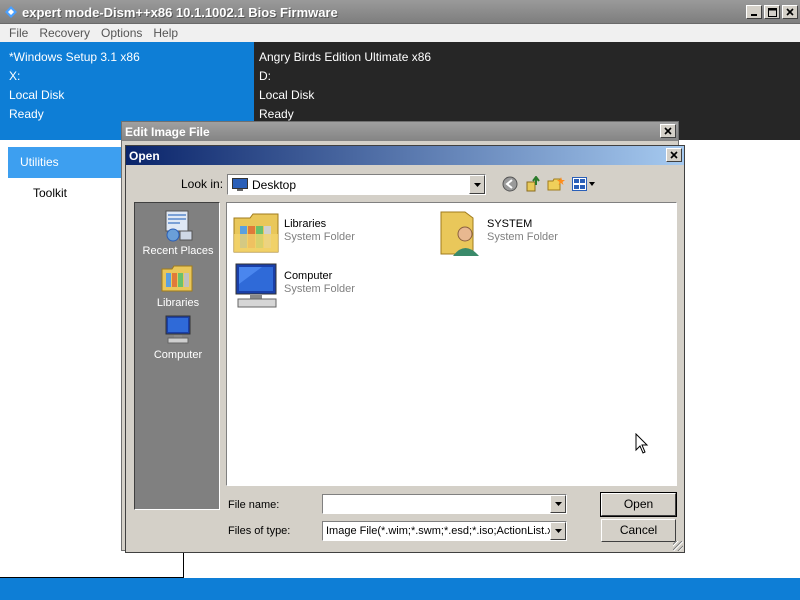 The image size is (800, 600). Describe the element at coordinates (64, 33) in the screenshot. I see `menu-recovery: Recovery` at that location.